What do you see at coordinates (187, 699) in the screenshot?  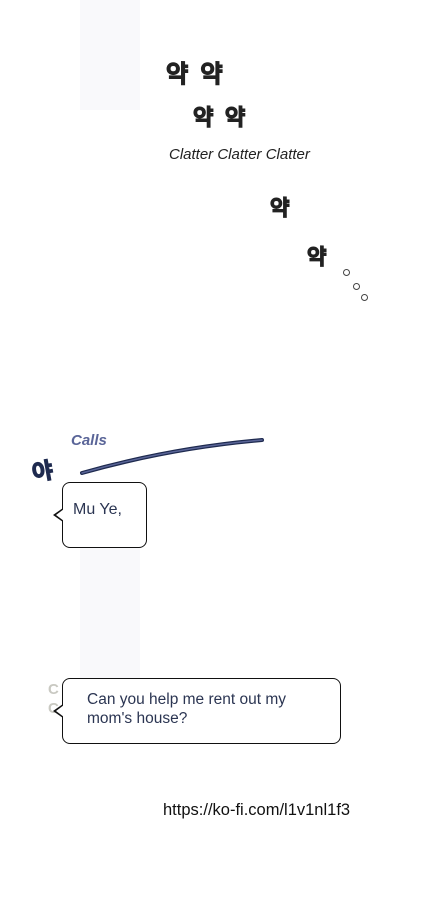 I see `speech-bubble-line: Can you help me rent out my` at bounding box center [187, 699].